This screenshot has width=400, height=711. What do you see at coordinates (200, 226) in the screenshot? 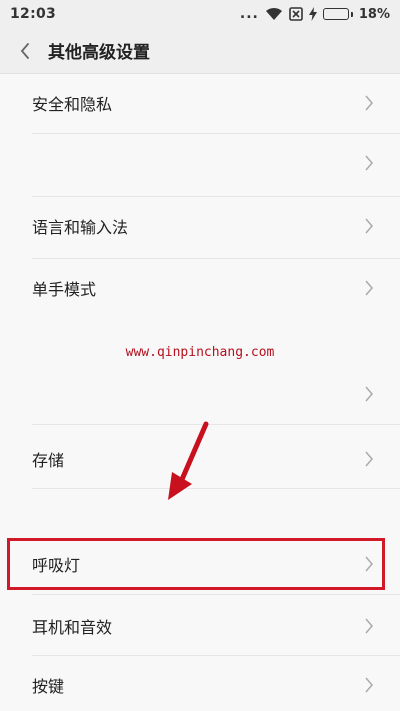
I see `setting-item-language-input: 语言和输入法` at bounding box center [200, 226].